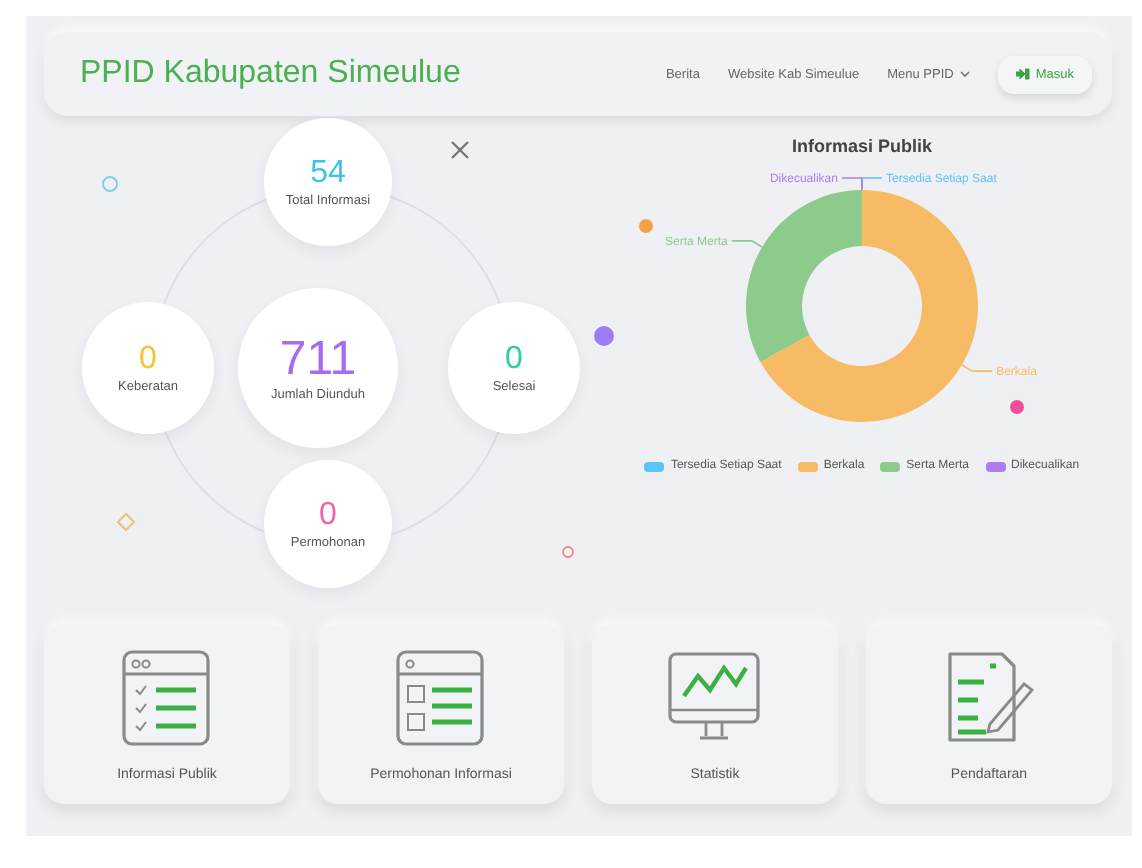  Describe the element at coordinates (1022, 74) in the screenshot. I see `login-icon` at that location.